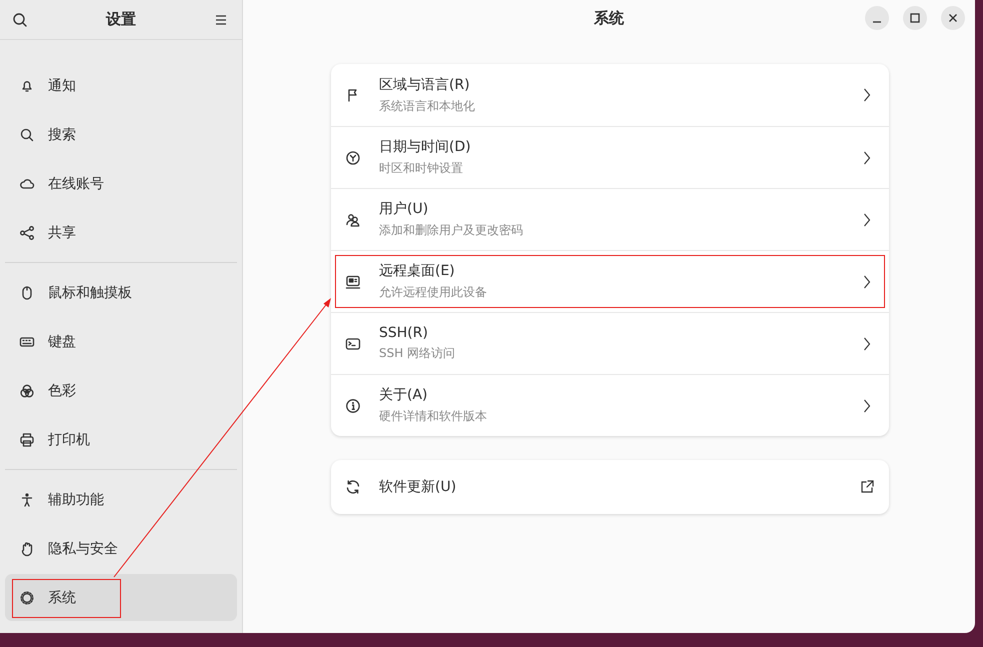 The height and width of the screenshot is (647, 983). What do you see at coordinates (221, 19) in the screenshot?
I see `menu-icon` at bounding box center [221, 19].